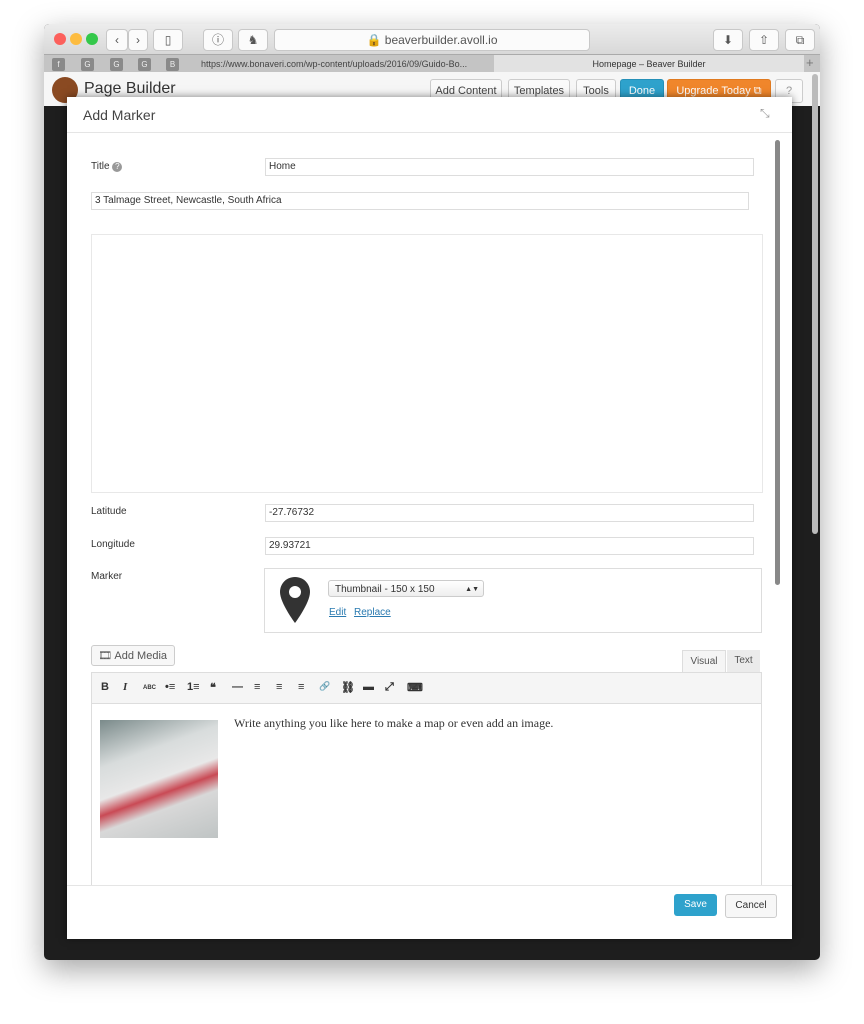  I want to click on password-icon: ⓘ, so click(218, 40).